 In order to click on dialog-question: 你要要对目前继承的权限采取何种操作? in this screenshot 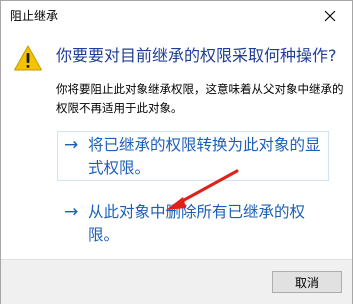, I will do `click(196, 55)`.